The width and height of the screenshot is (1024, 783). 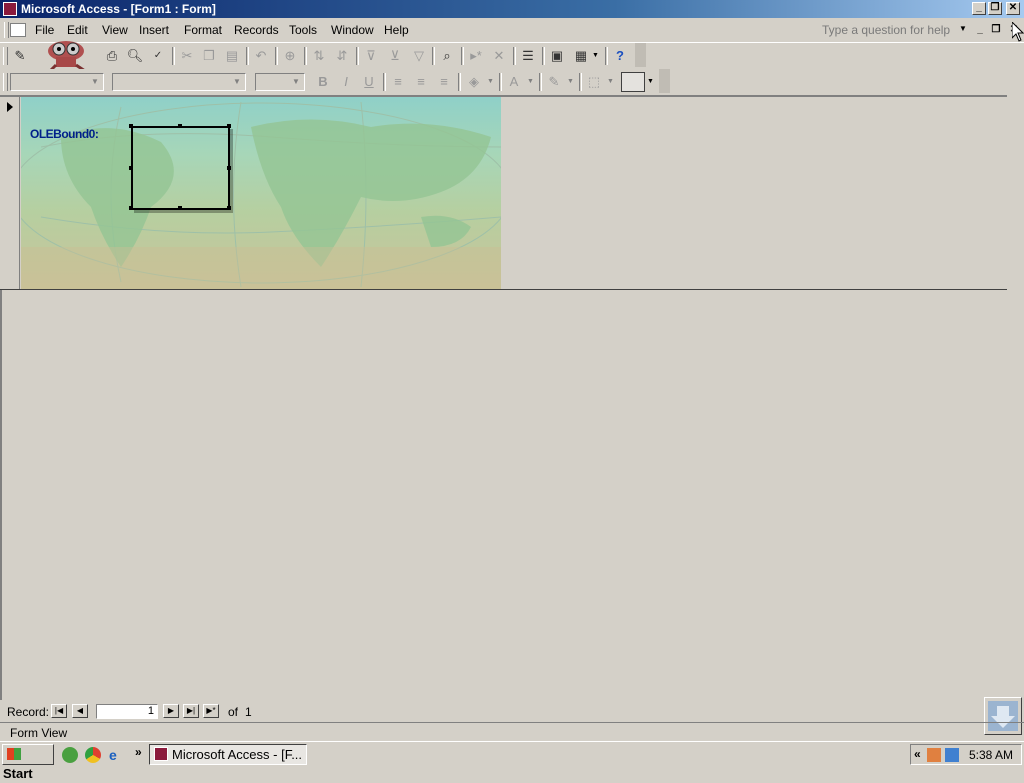 I want to click on fill-color-dropdown-icon: ▼, so click(x=490, y=81).